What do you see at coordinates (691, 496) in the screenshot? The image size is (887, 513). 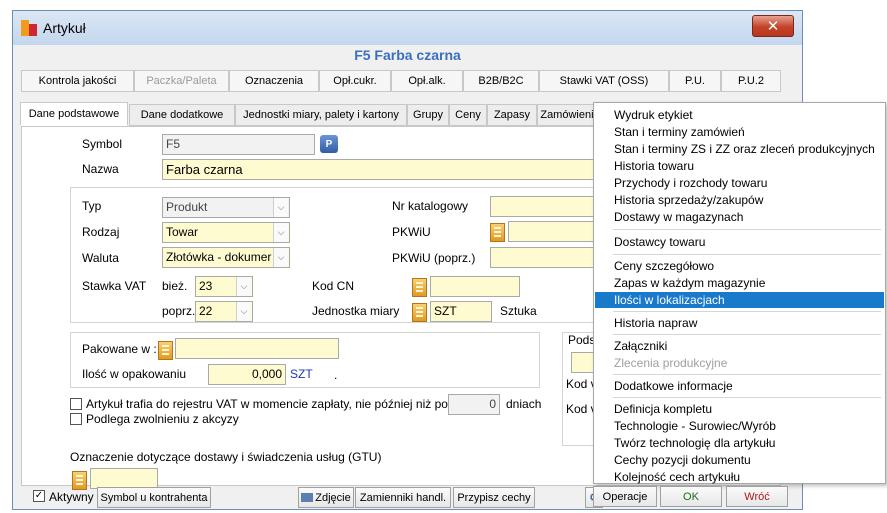 I see `ok-button: OK` at bounding box center [691, 496].